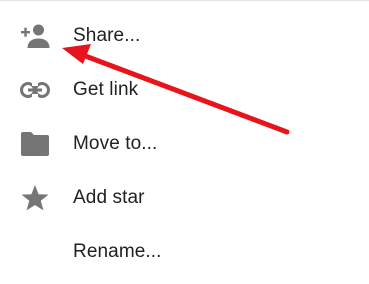 Image resolution: width=369 pixels, height=284 pixels. Describe the element at coordinates (184, 0) in the screenshot. I see `top-divider` at that location.